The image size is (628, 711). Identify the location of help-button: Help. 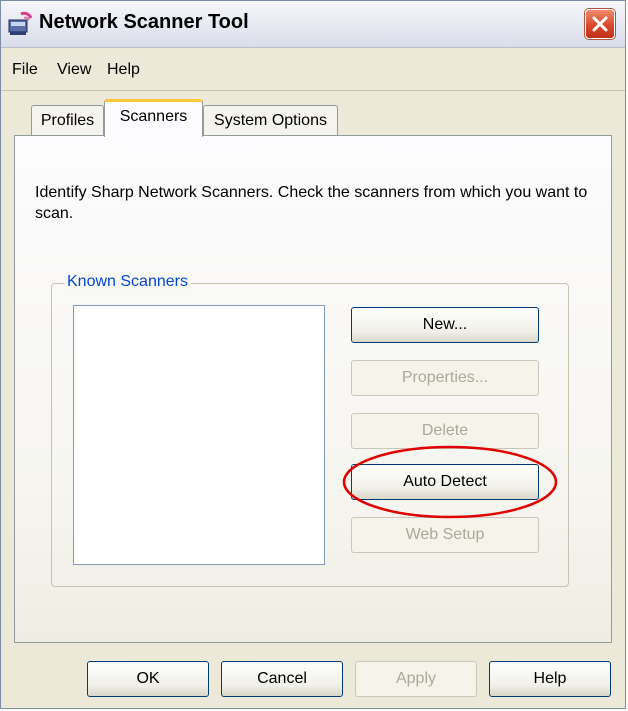
(550, 679).